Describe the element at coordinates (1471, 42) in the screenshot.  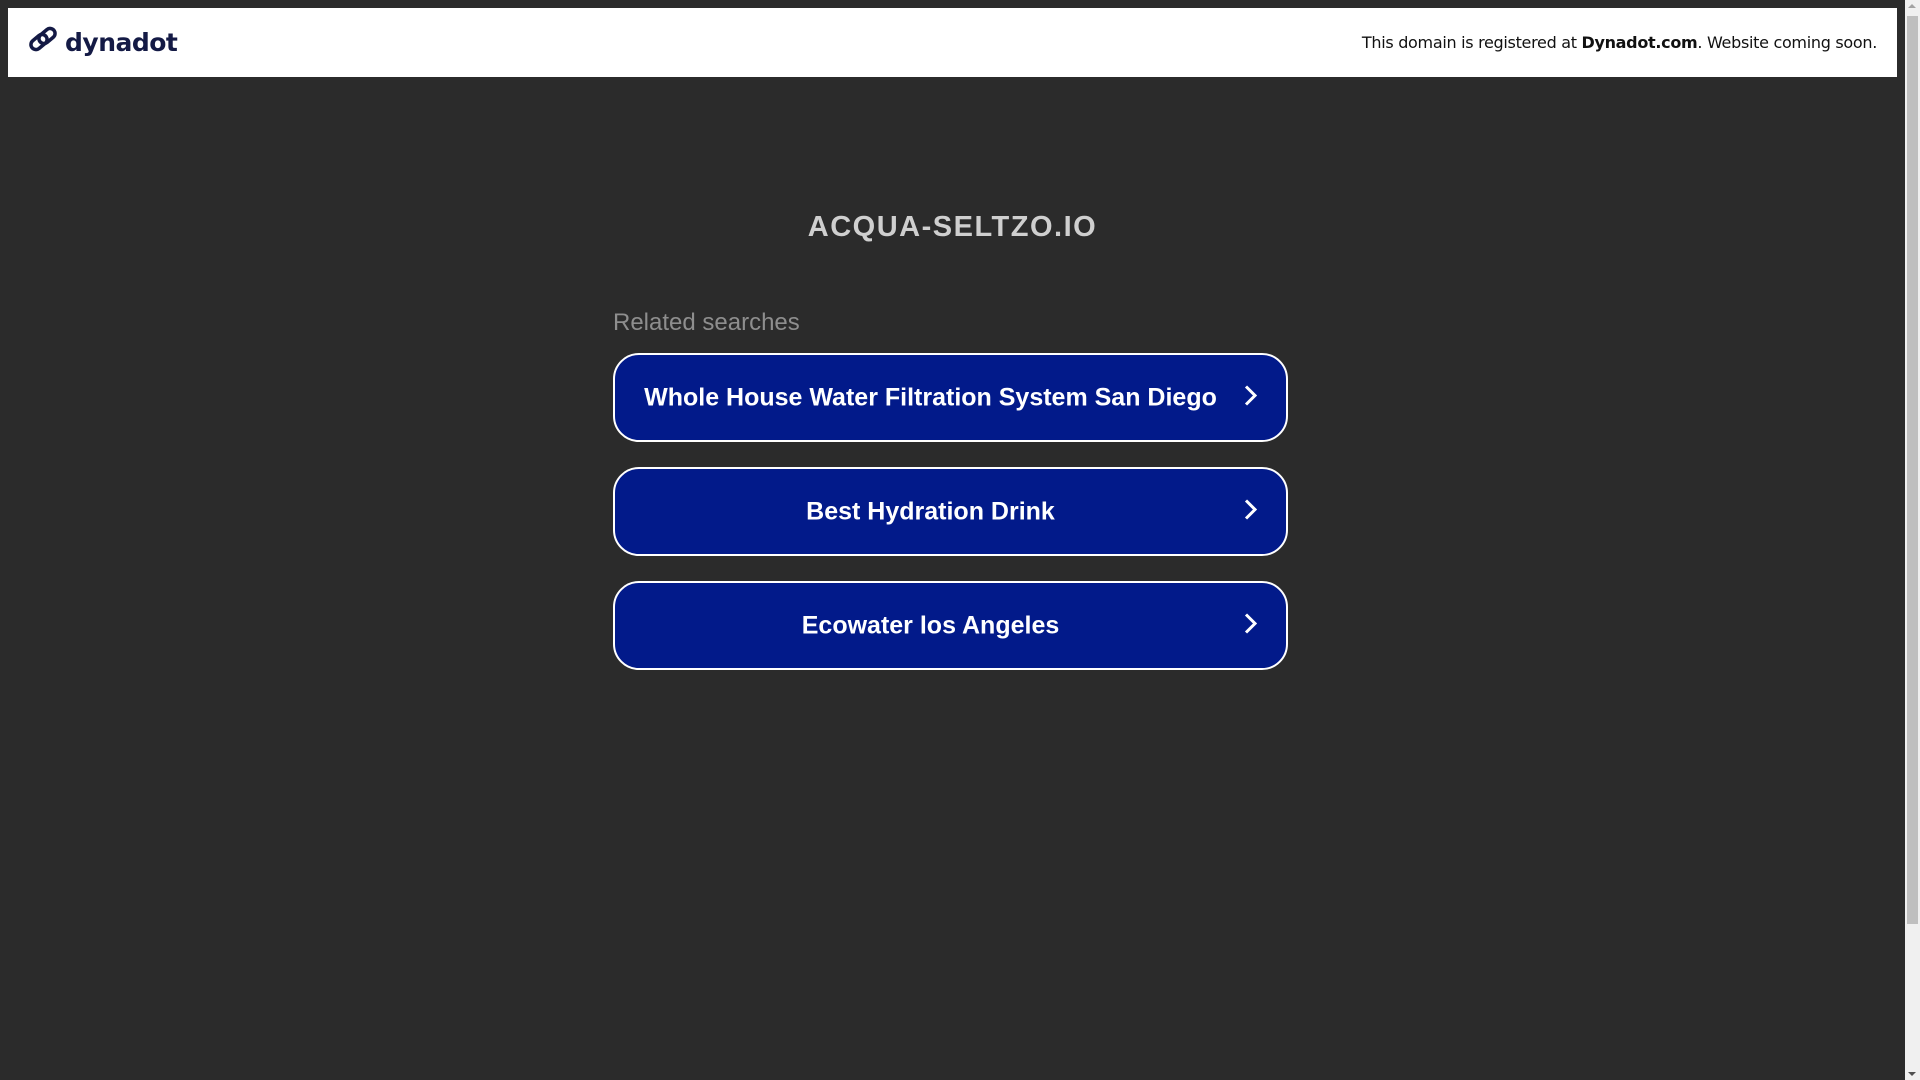
I see `notice-prefix: This domain is registered at` at that location.